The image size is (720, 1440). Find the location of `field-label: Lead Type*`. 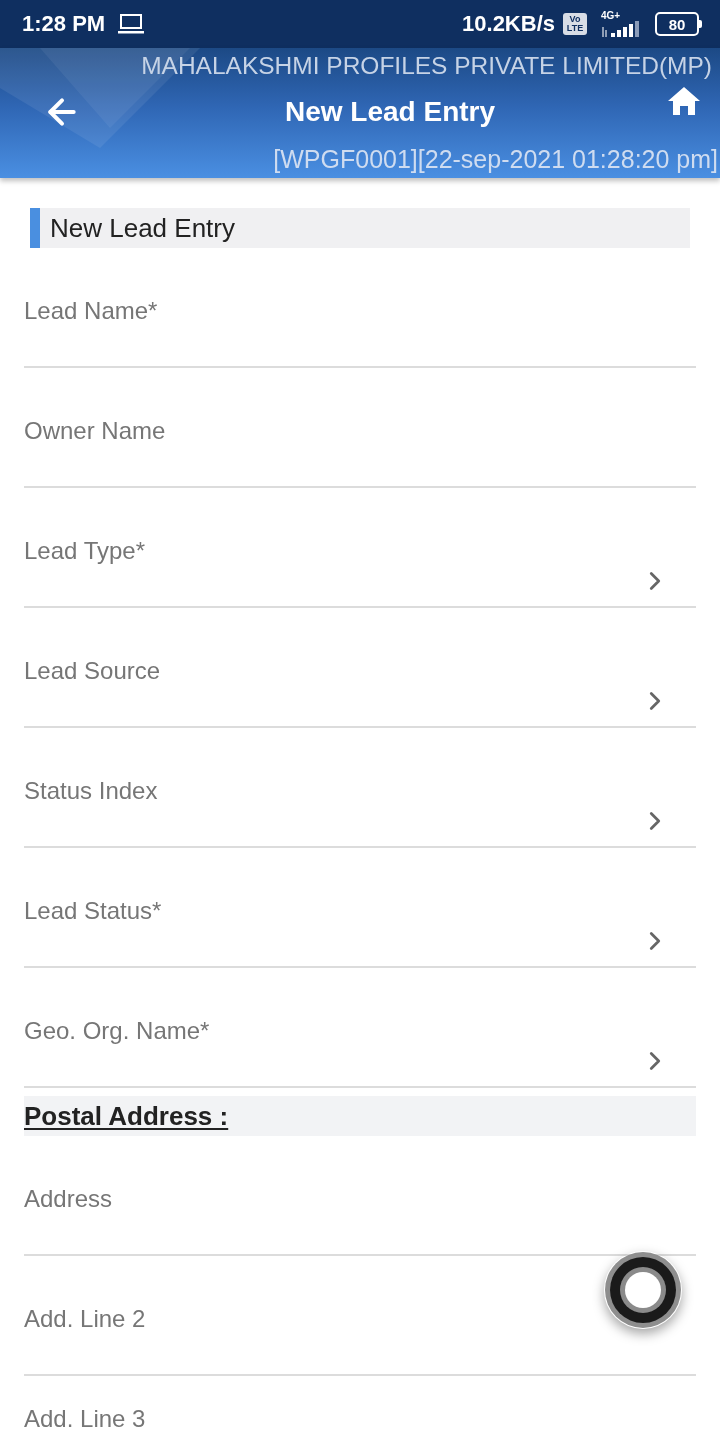

field-label: Lead Type* is located at coordinates (84, 551).